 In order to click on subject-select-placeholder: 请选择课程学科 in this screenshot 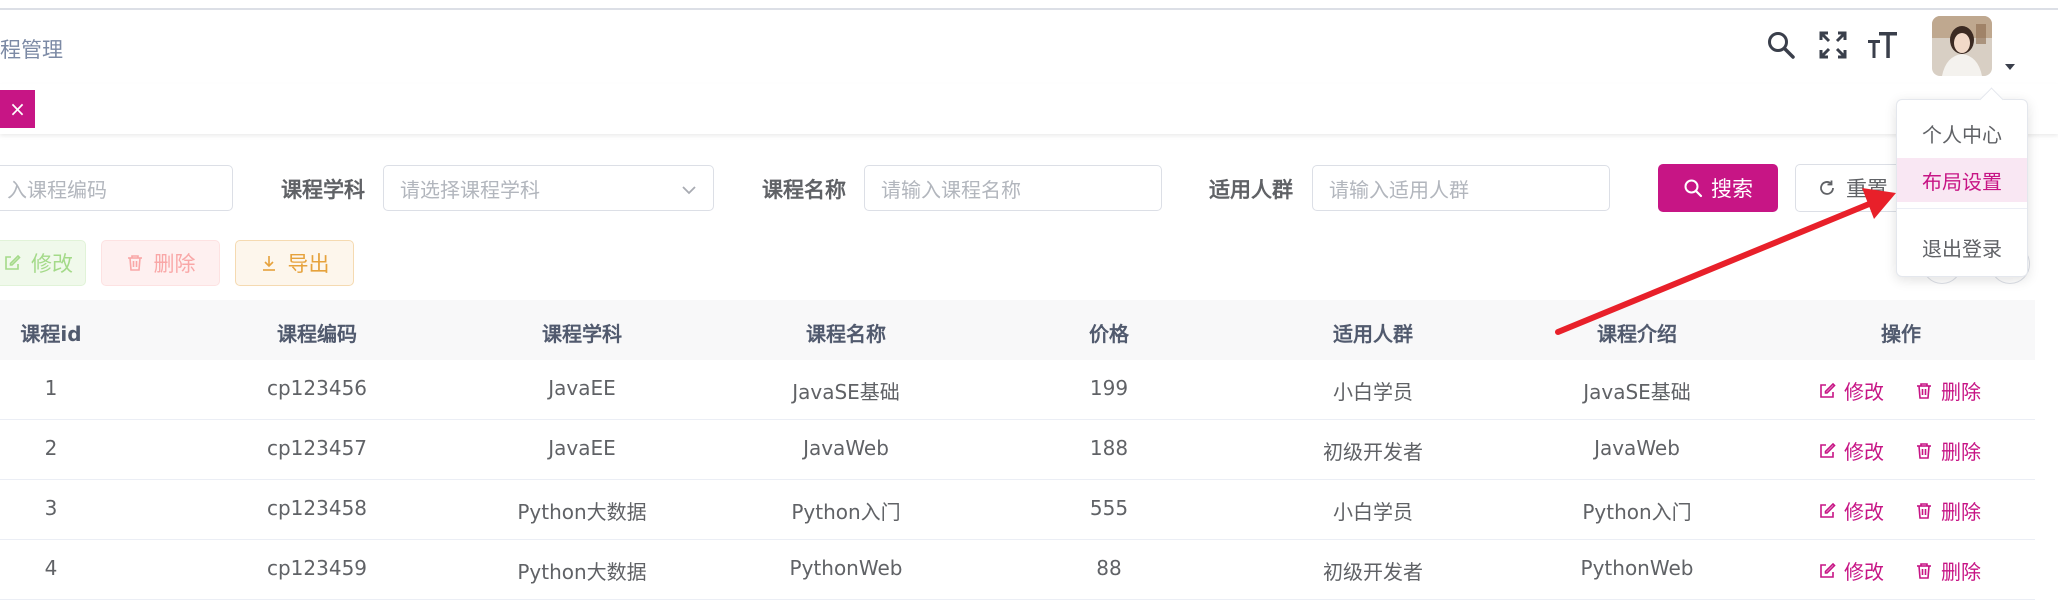, I will do `click(470, 189)`.